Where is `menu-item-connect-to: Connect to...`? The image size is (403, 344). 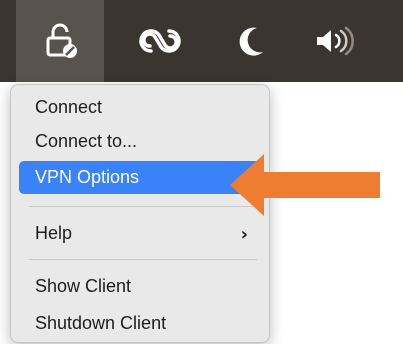 menu-item-connect-to: Connect to... is located at coordinates (140, 141).